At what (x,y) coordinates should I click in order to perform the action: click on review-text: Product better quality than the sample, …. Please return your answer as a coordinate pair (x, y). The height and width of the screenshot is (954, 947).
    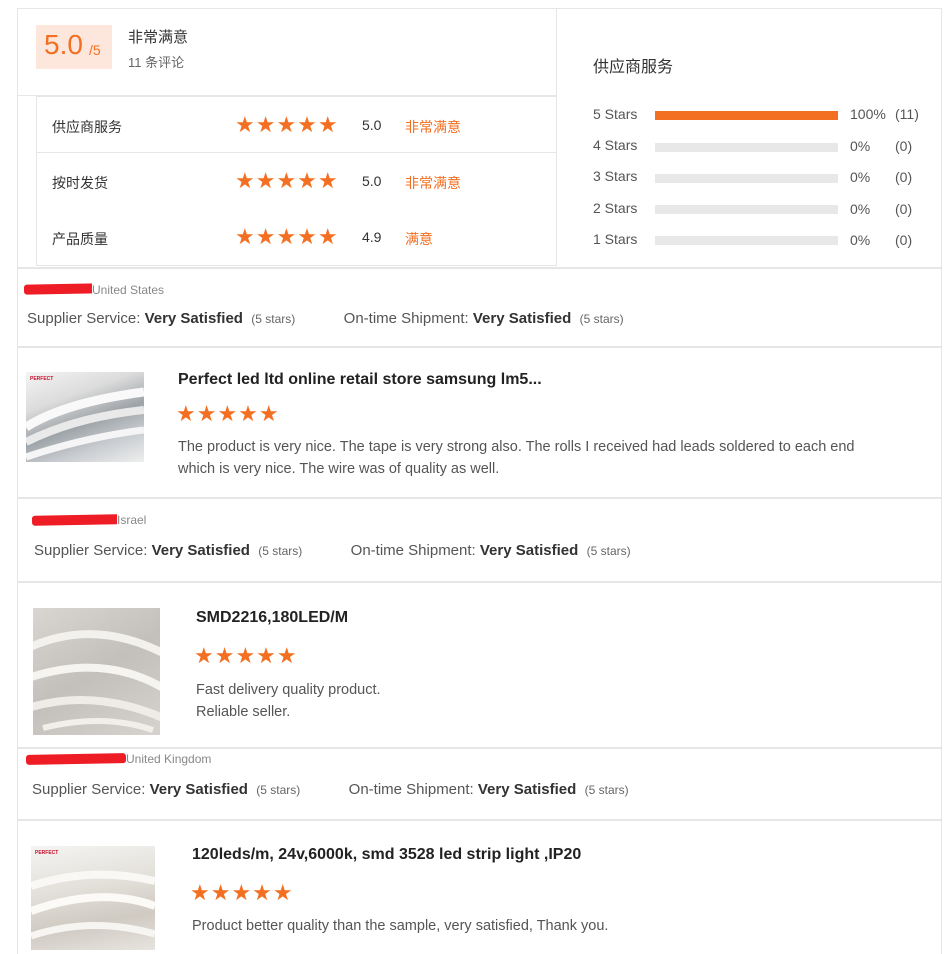
    Looking at the image, I should click on (542, 926).